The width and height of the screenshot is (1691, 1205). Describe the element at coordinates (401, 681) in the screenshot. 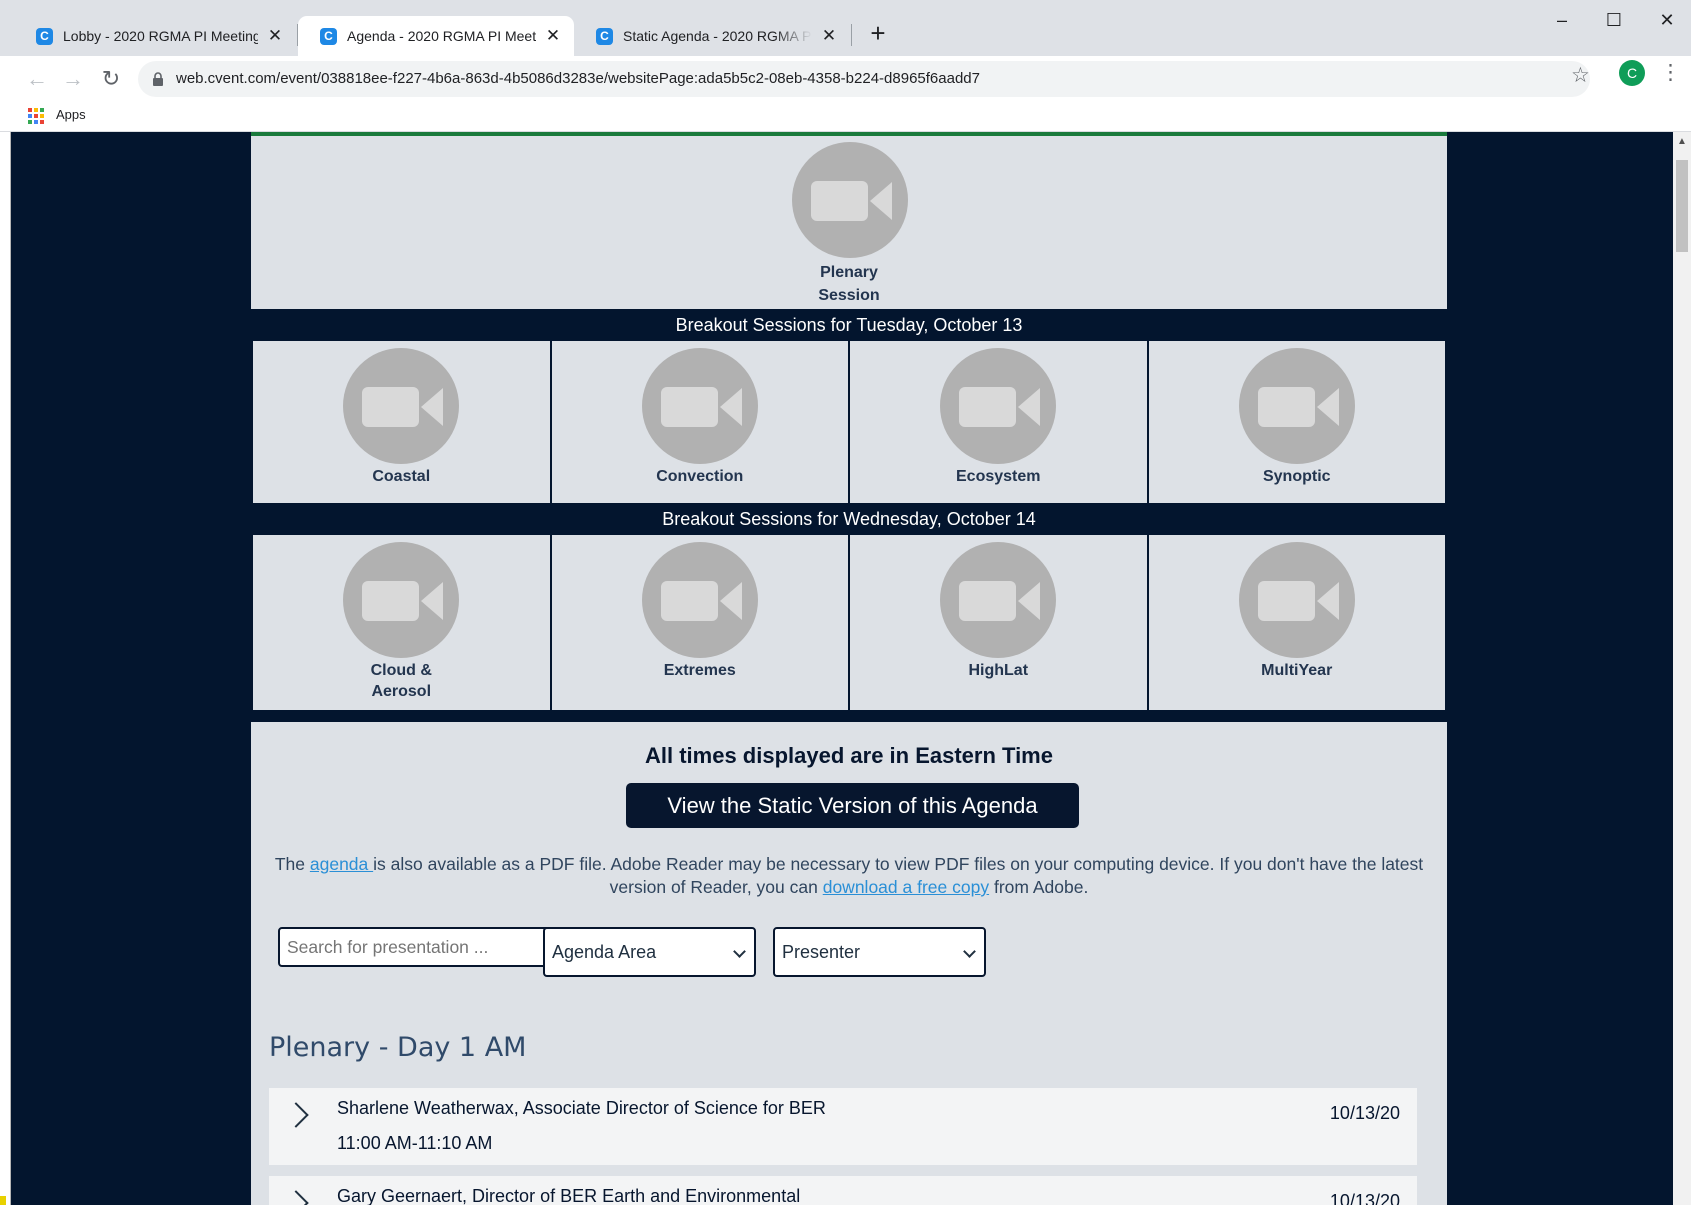

I see `session-label: Cloud & Aerosol` at that location.